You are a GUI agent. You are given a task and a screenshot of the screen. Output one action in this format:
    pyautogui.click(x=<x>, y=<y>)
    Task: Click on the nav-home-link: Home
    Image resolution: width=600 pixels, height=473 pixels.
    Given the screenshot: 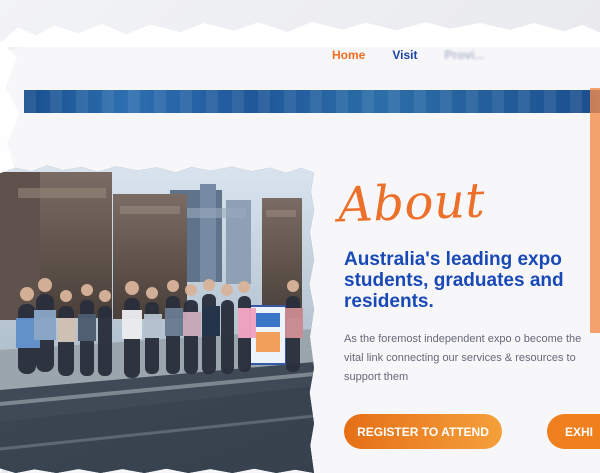 What is the action you would take?
    pyautogui.click(x=348, y=55)
    